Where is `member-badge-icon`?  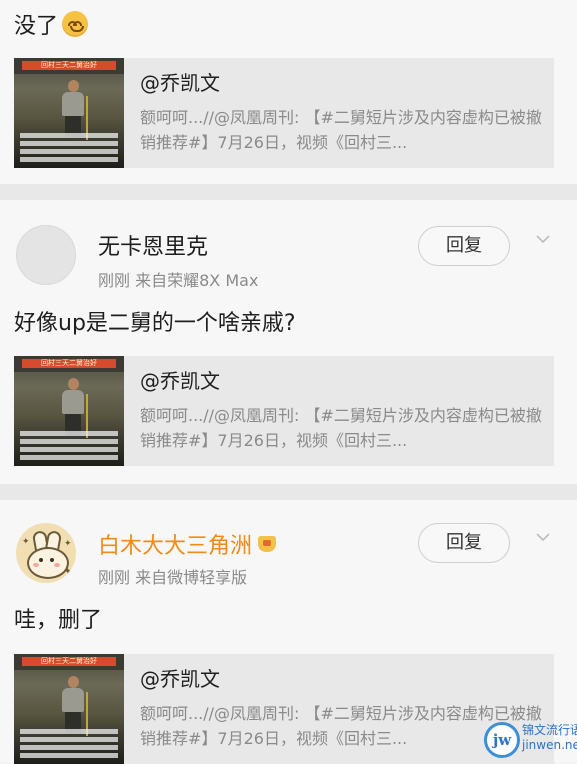
member-badge-icon is located at coordinates (267, 544).